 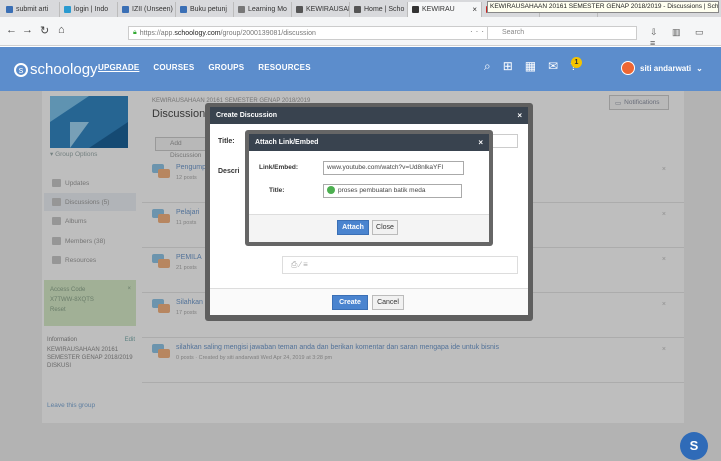 What do you see at coordinates (229, 171) in the screenshot?
I see `description-label: Descri` at bounding box center [229, 171].